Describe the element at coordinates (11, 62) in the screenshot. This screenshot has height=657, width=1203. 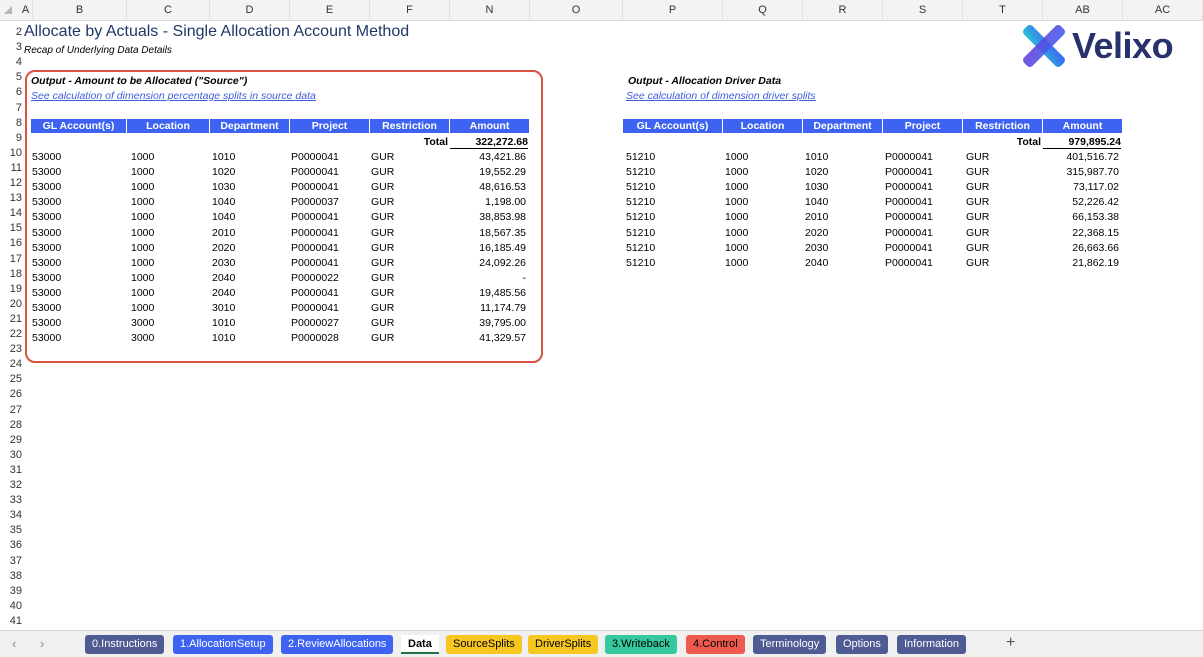
I see `row-number: 4` at that location.